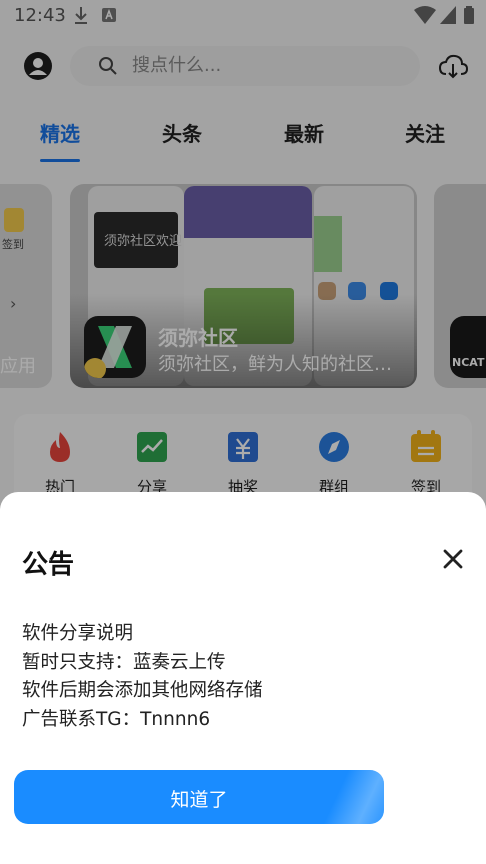  Describe the element at coordinates (199, 800) in the screenshot. I see `confirm-button-label: 知道了` at that location.